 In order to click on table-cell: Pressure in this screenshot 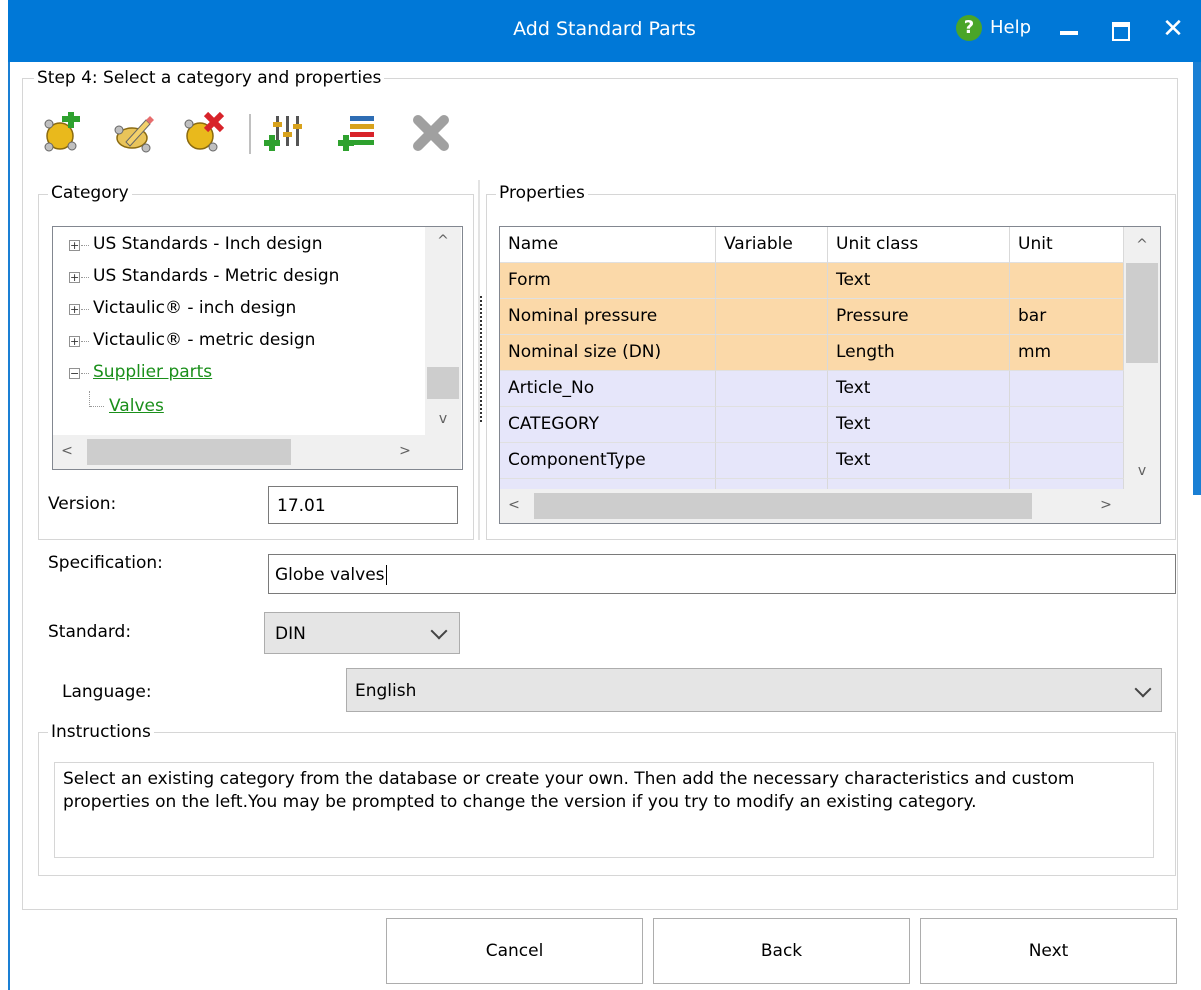, I will do `click(919, 317)`.